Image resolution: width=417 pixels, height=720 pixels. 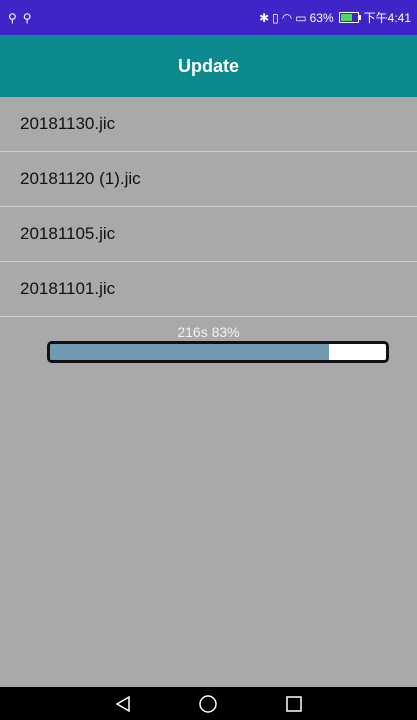 I want to click on battery-percent: 63%, so click(x=321, y=17).